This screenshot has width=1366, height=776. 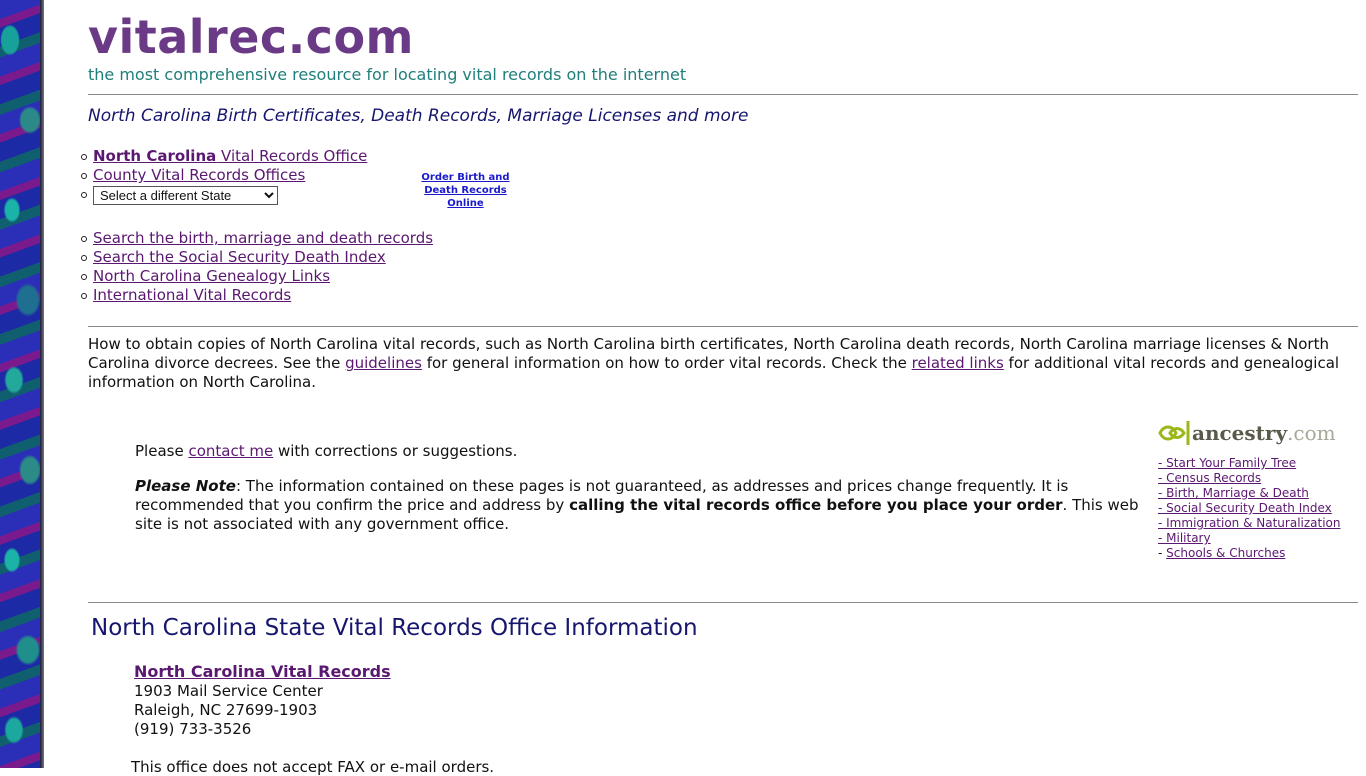 I want to click on decorative-side-border, so click(x=22, y=384).